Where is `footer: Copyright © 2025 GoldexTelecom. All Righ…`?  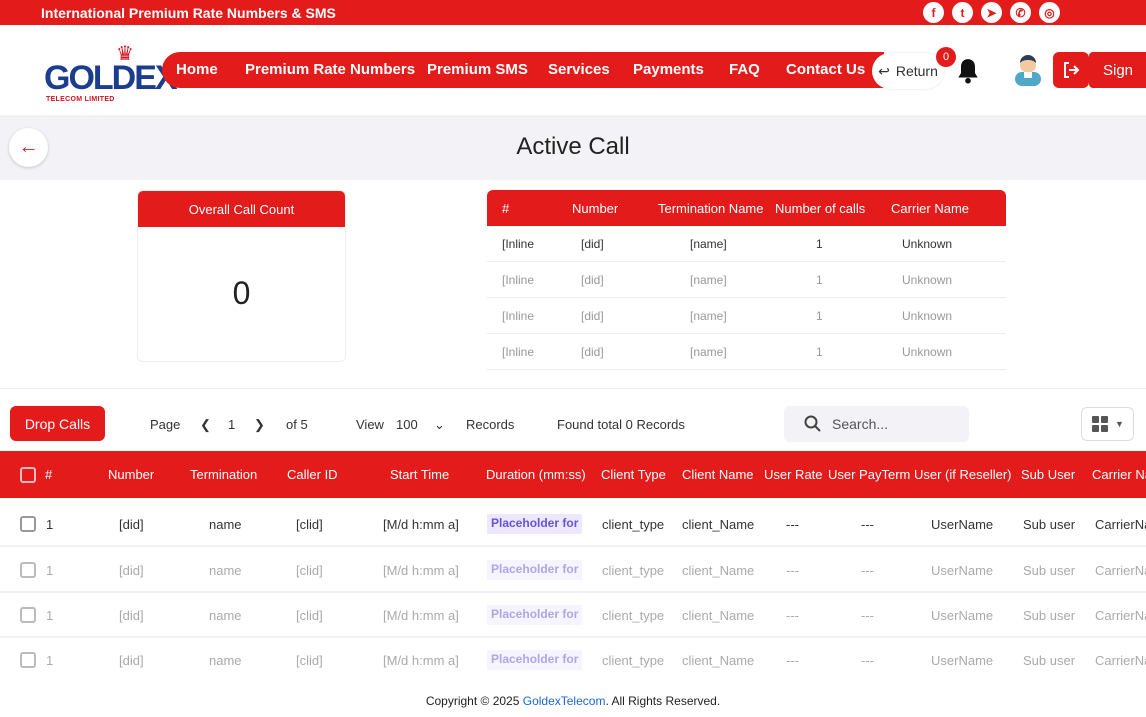
footer: Copyright © 2025 GoldexTelecom. All Righ… is located at coordinates (573, 701).